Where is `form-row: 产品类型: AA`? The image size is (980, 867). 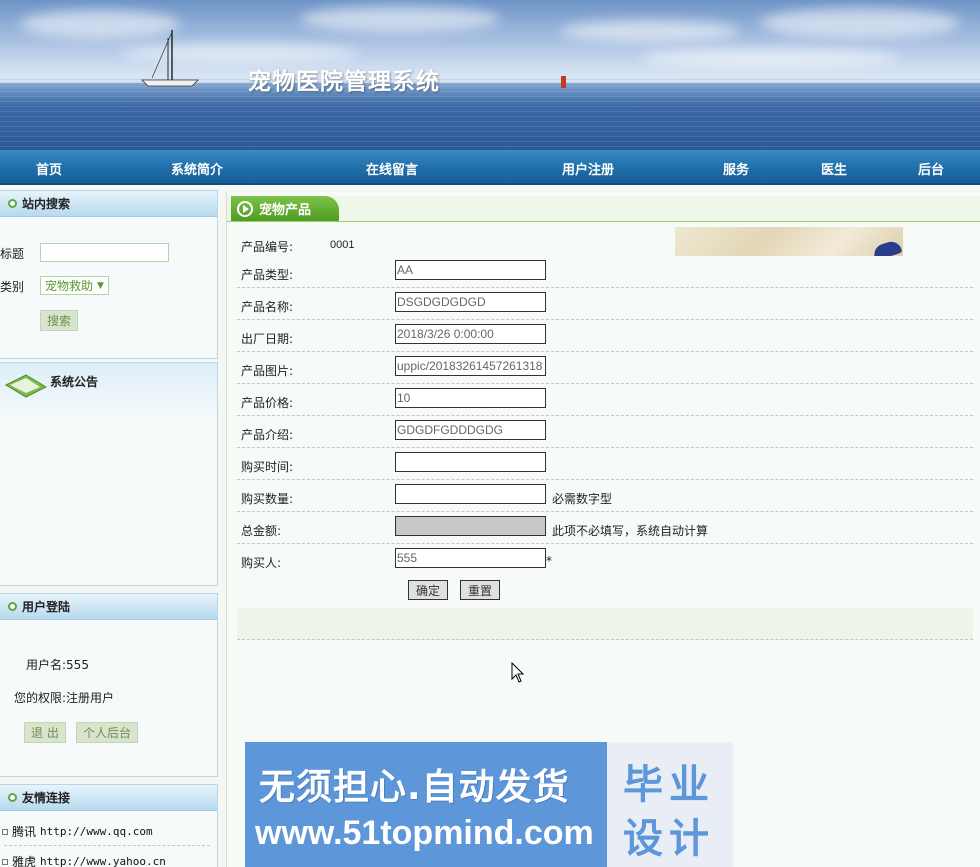
form-row: 产品类型: AA is located at coordinates (605, 272).